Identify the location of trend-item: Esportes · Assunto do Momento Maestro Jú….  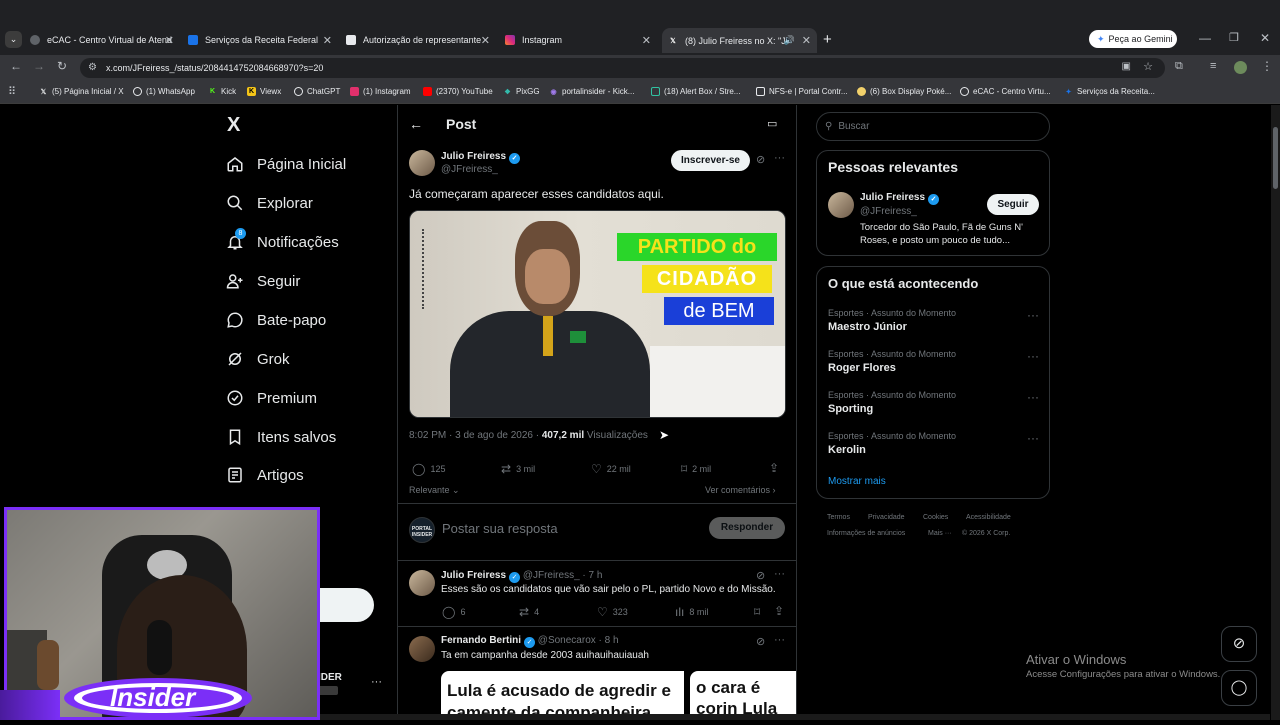
(933, 320).